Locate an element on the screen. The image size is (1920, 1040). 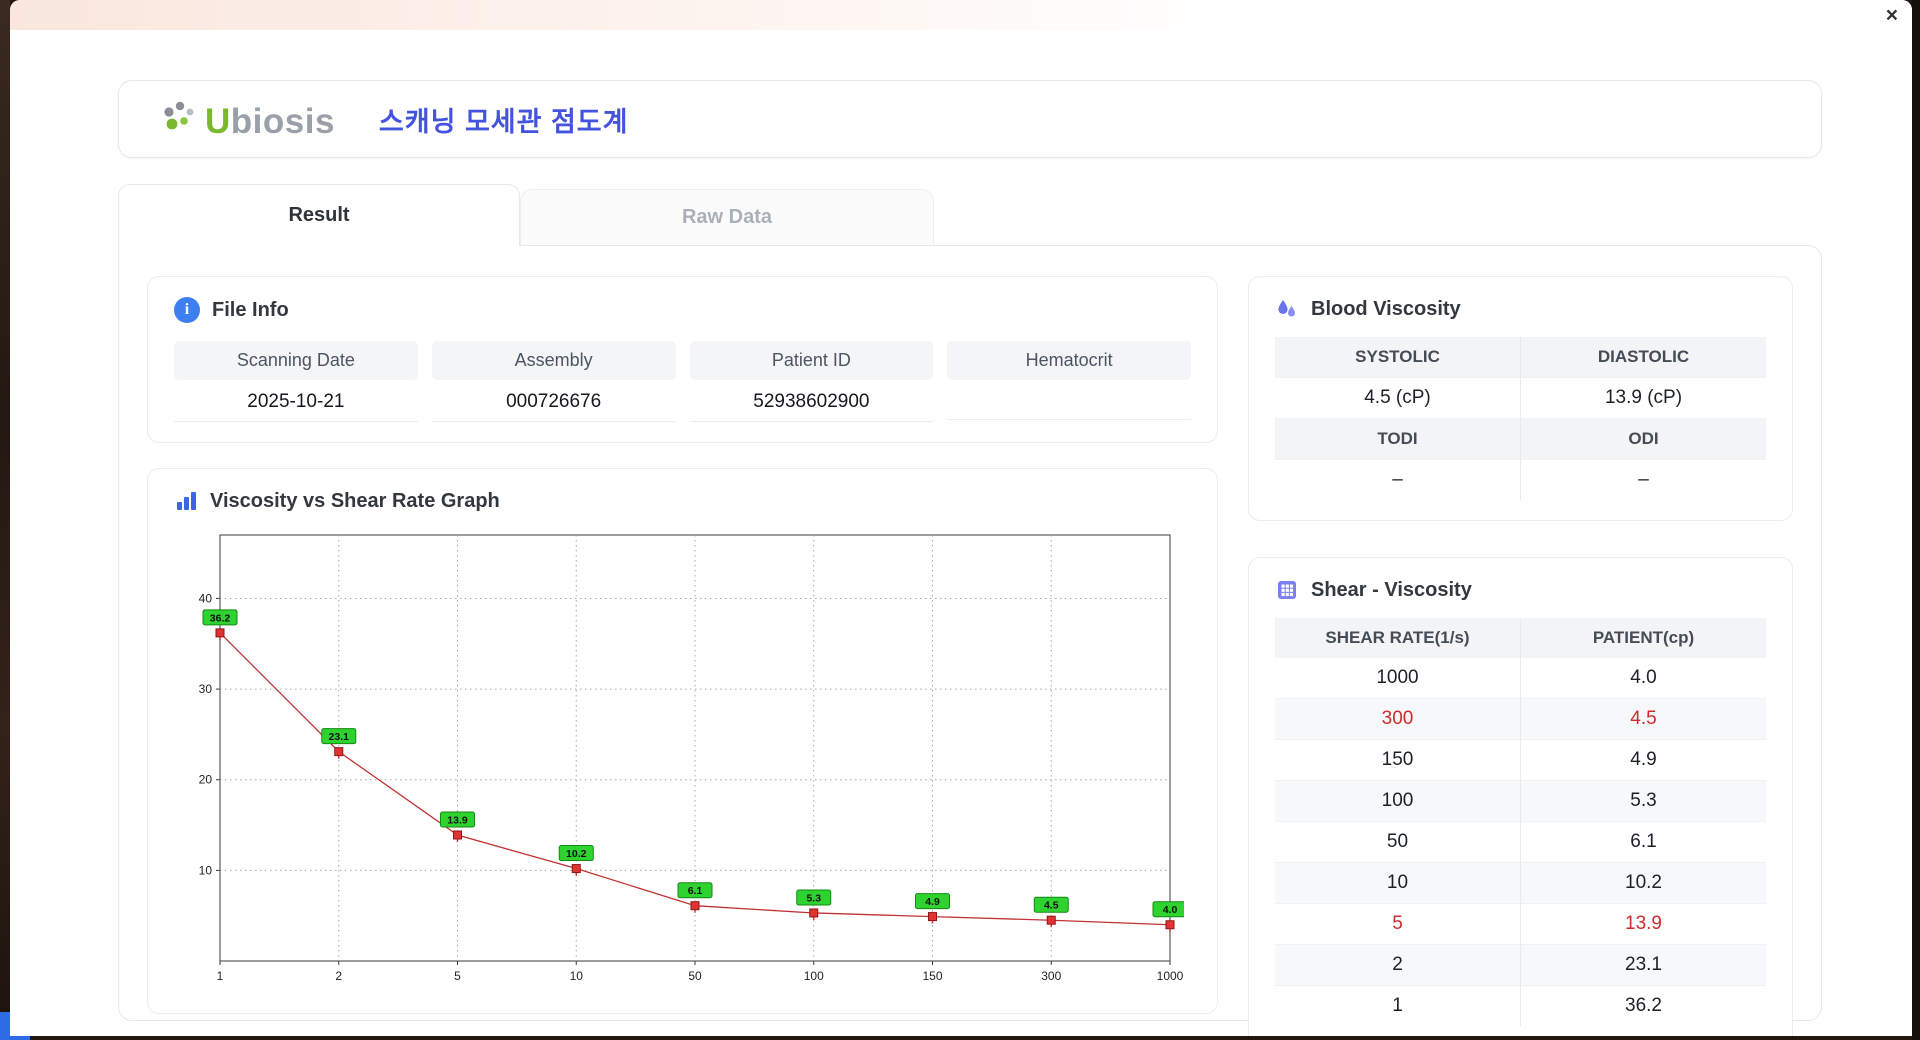
page-title: 스캐닝 모세관 점도계 is located at coordinates (503, 121).